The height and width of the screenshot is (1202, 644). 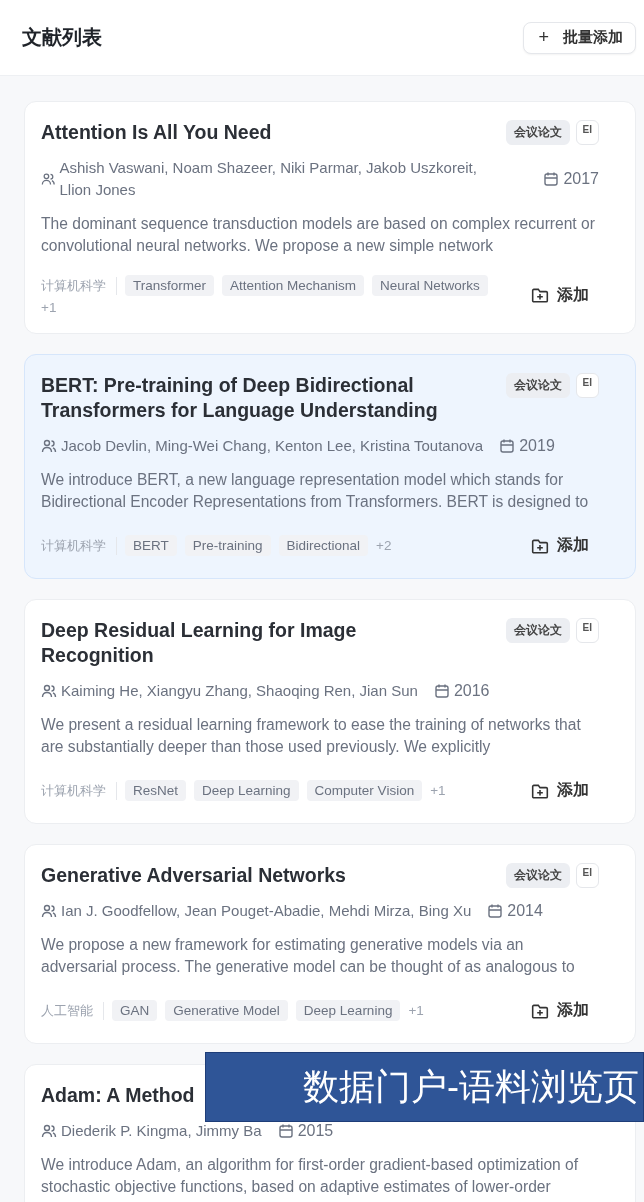 What do you see at coordinates (193, 875) in the screenshot?
I see `paper-title: Generative Adversarial Networks` at bounding box center [193, 875].